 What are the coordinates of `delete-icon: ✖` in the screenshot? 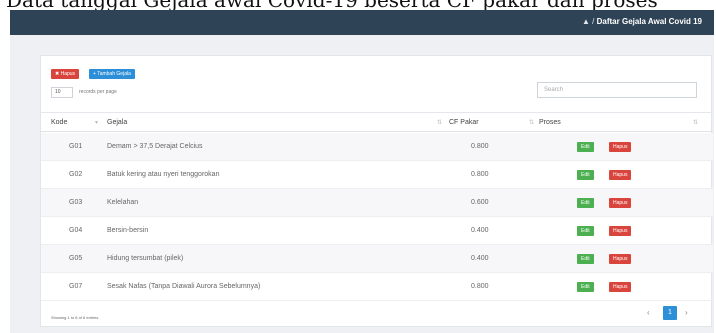 It's located at (57, 74).